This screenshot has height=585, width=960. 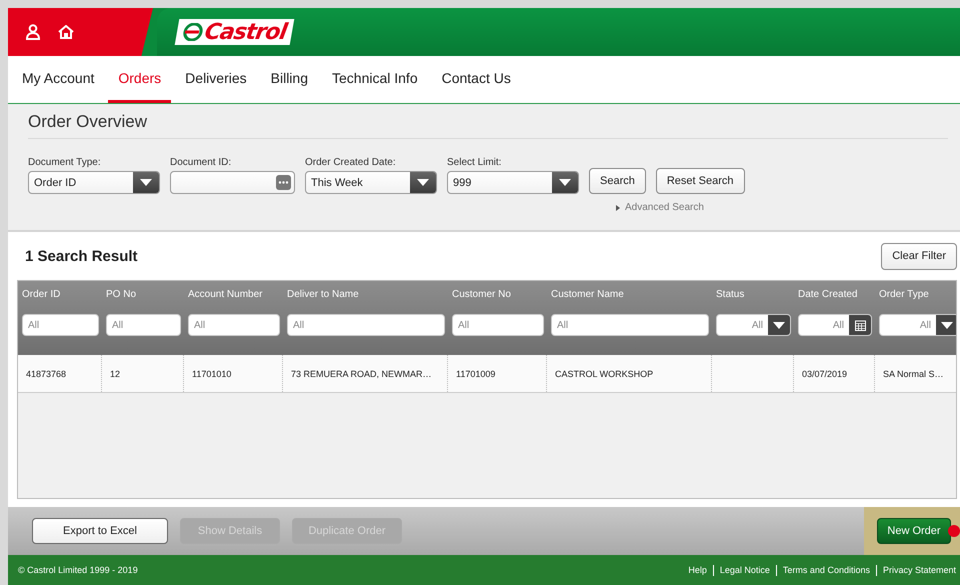 What do you see at coordinates (731, 294) in the screenshot?
I see `column-header: Status` at bounding box center [731, 294].